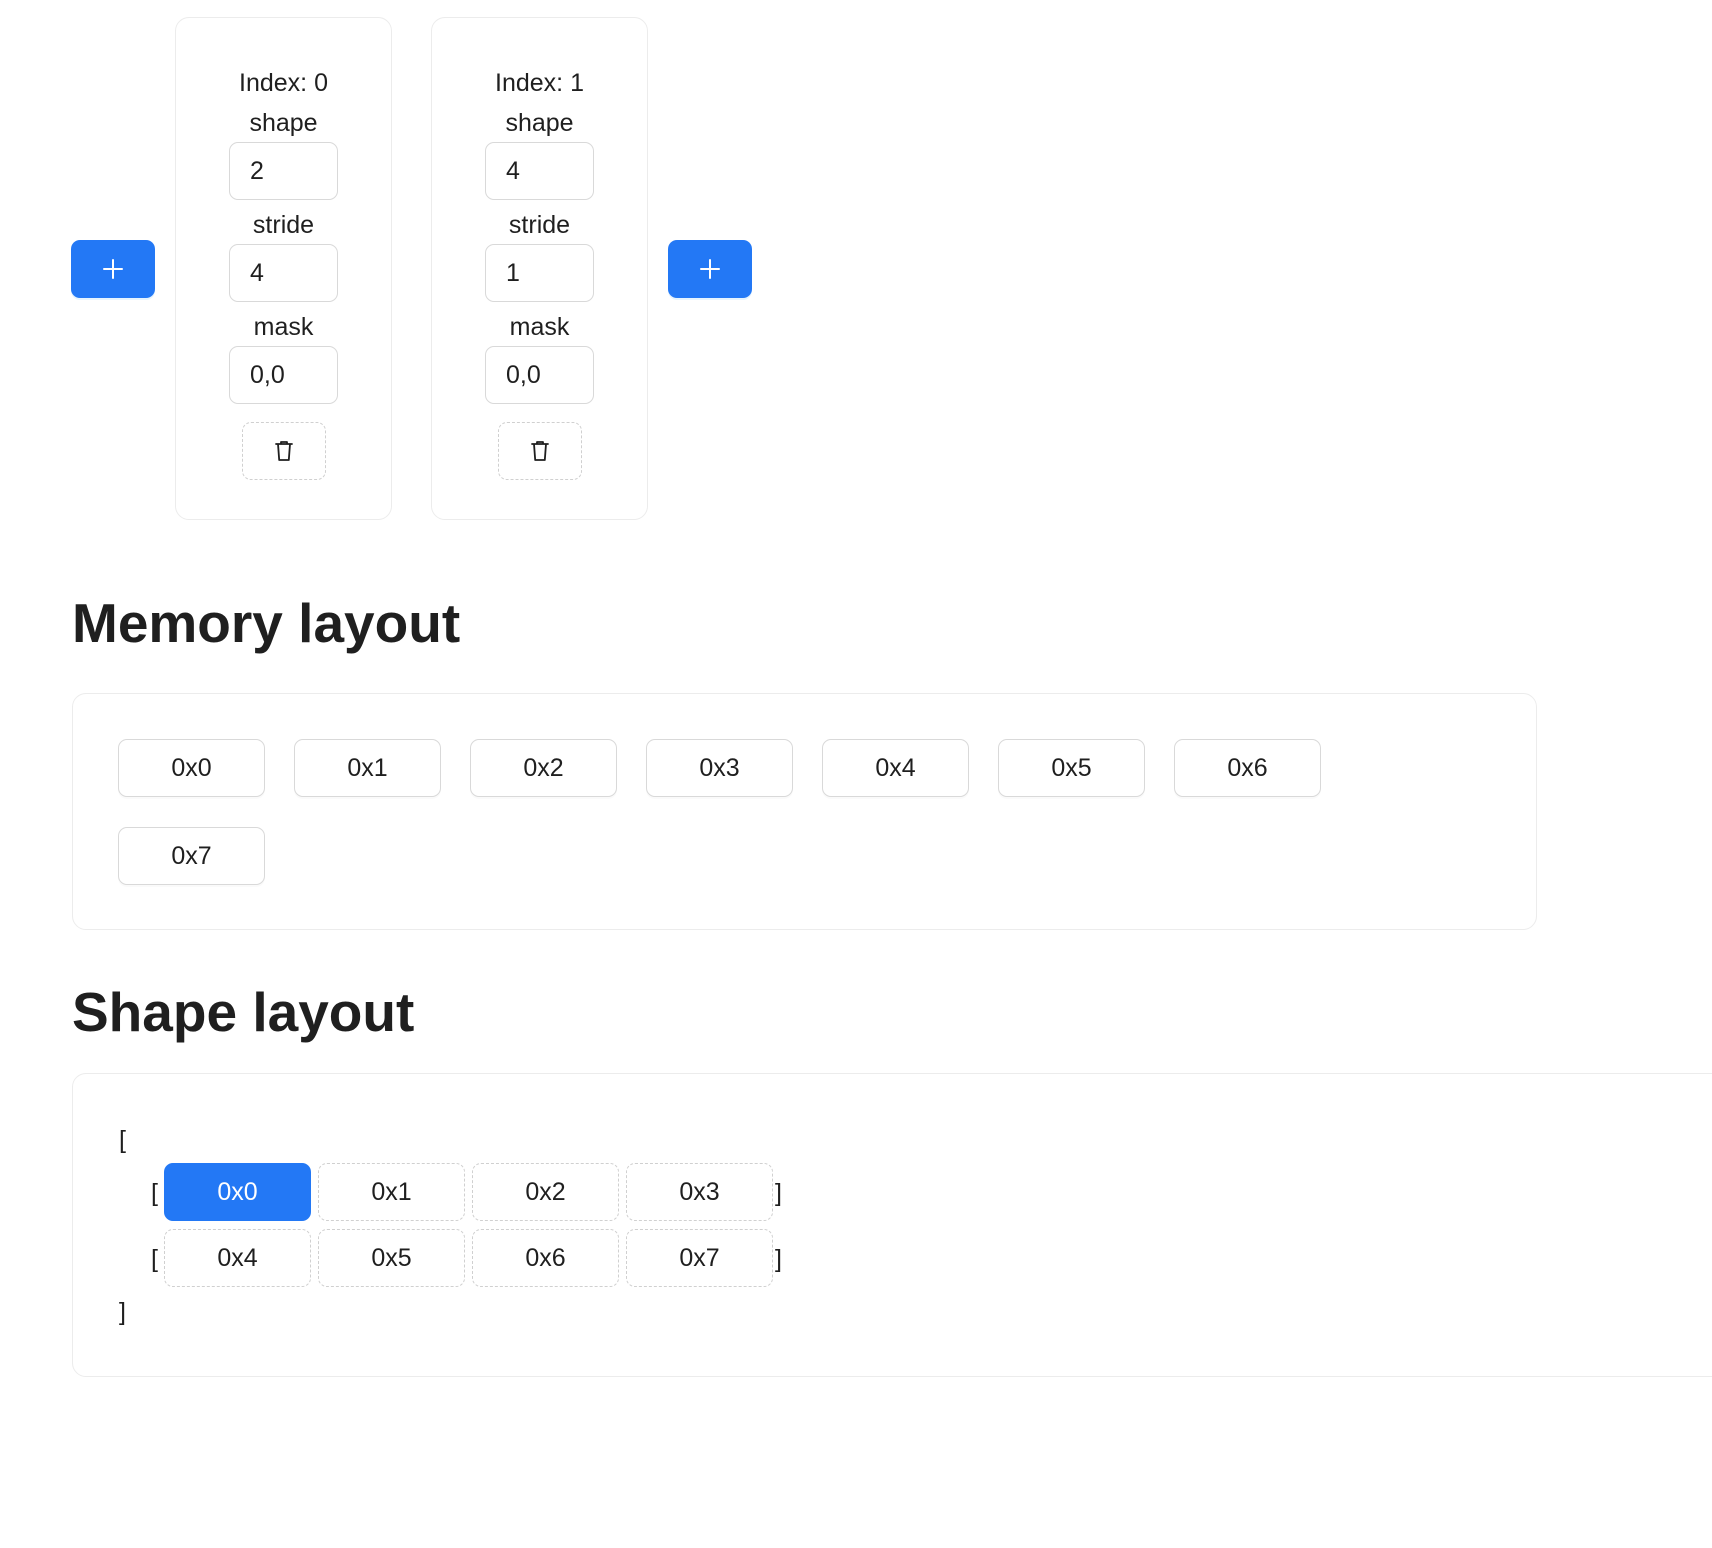 This screenshot has width=1712, height=1548. What do you see at coordinates (237, 1258) in the screenshot?
I see `shape-cell: 0x4` at bounding box center [237, 1258].